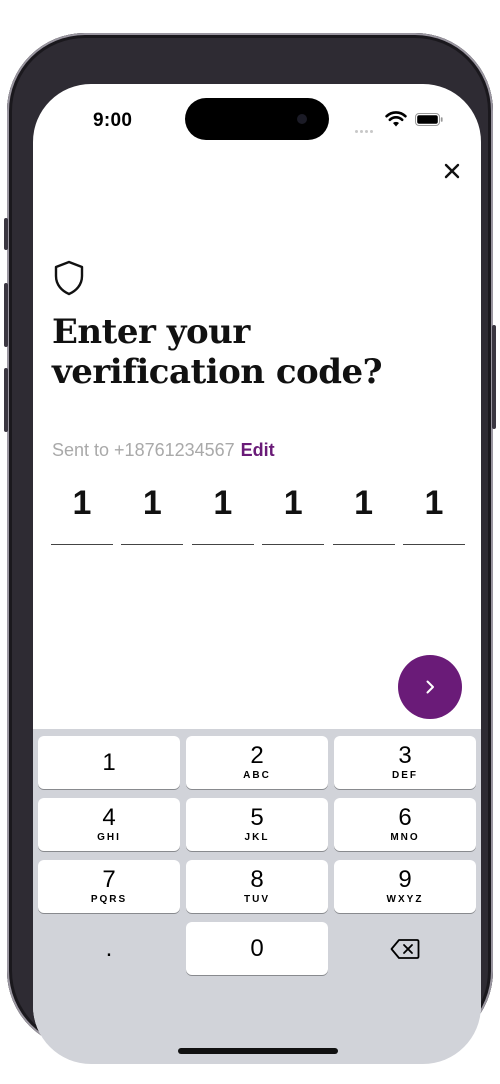  Describe the element at coordinates (429, 119) in the screenshot. I see `battery-icon` at that location.